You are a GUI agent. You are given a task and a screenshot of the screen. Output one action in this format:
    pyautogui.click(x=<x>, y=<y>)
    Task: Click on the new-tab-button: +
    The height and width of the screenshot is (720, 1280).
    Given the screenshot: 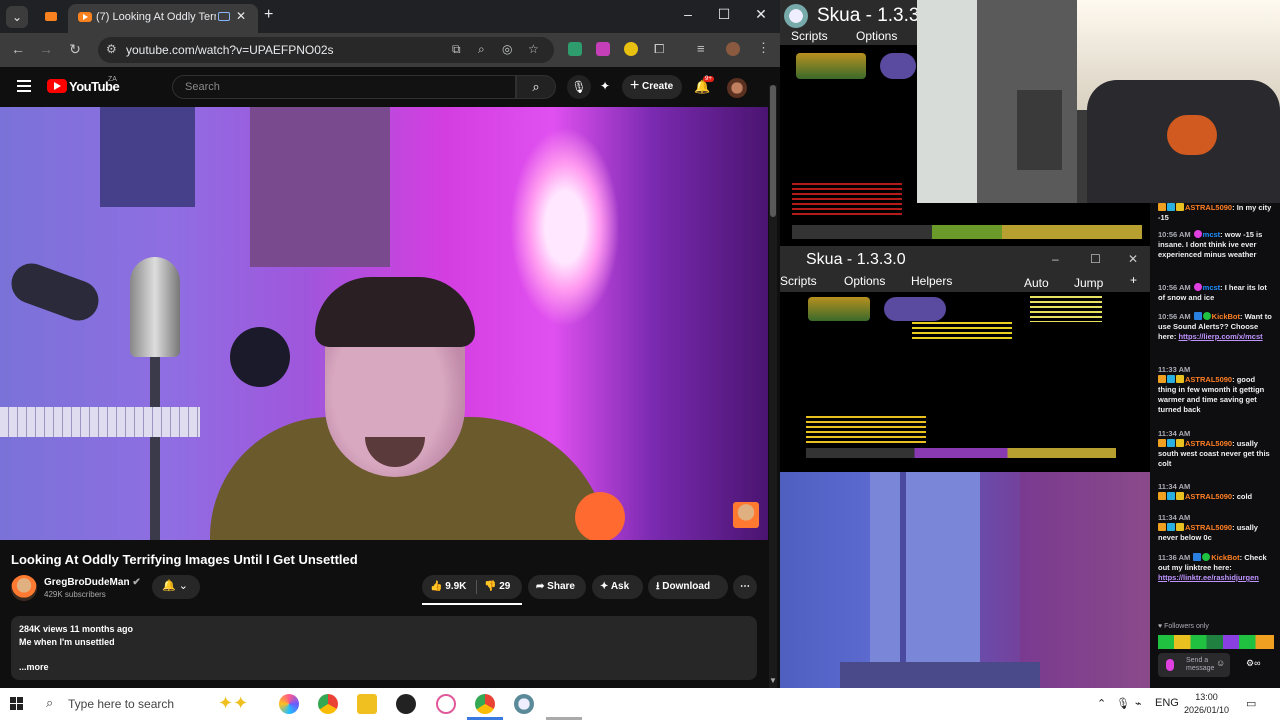 What is the action you would take?
    pyautogui.click(x=268, y=15)
    